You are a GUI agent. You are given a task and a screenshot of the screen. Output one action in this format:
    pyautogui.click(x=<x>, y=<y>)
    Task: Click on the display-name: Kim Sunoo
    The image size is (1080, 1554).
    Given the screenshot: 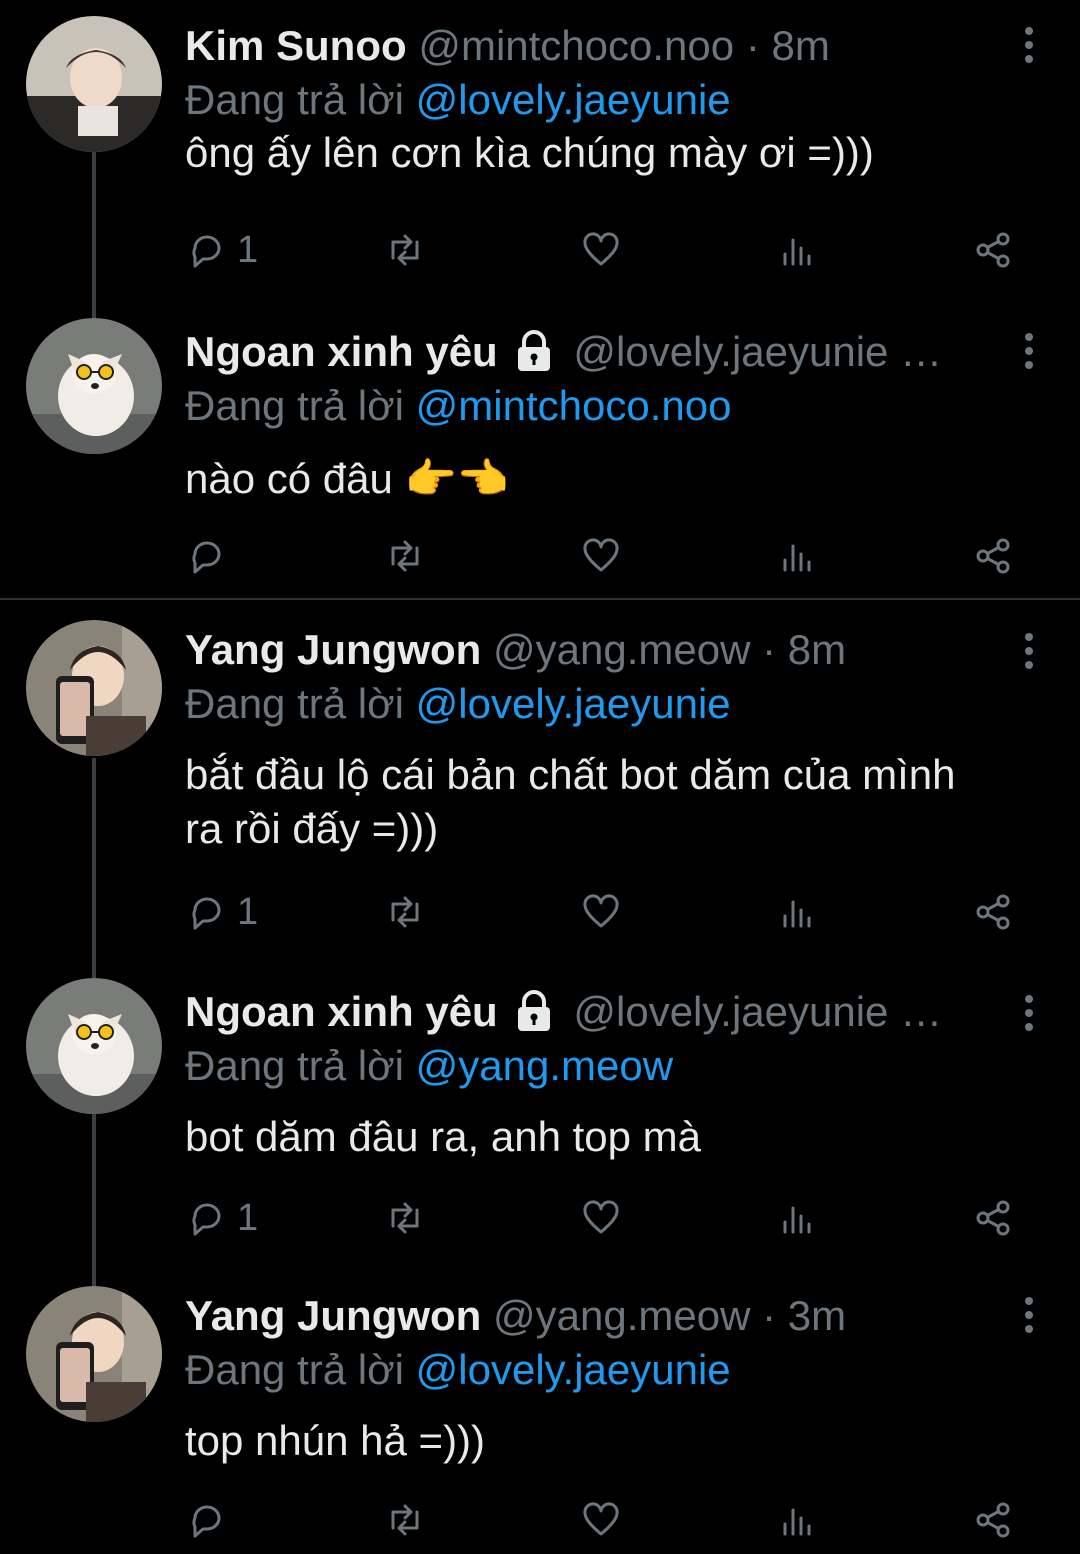 What is the action you would take?
    pyautogui.click(x=296, y=45)
    